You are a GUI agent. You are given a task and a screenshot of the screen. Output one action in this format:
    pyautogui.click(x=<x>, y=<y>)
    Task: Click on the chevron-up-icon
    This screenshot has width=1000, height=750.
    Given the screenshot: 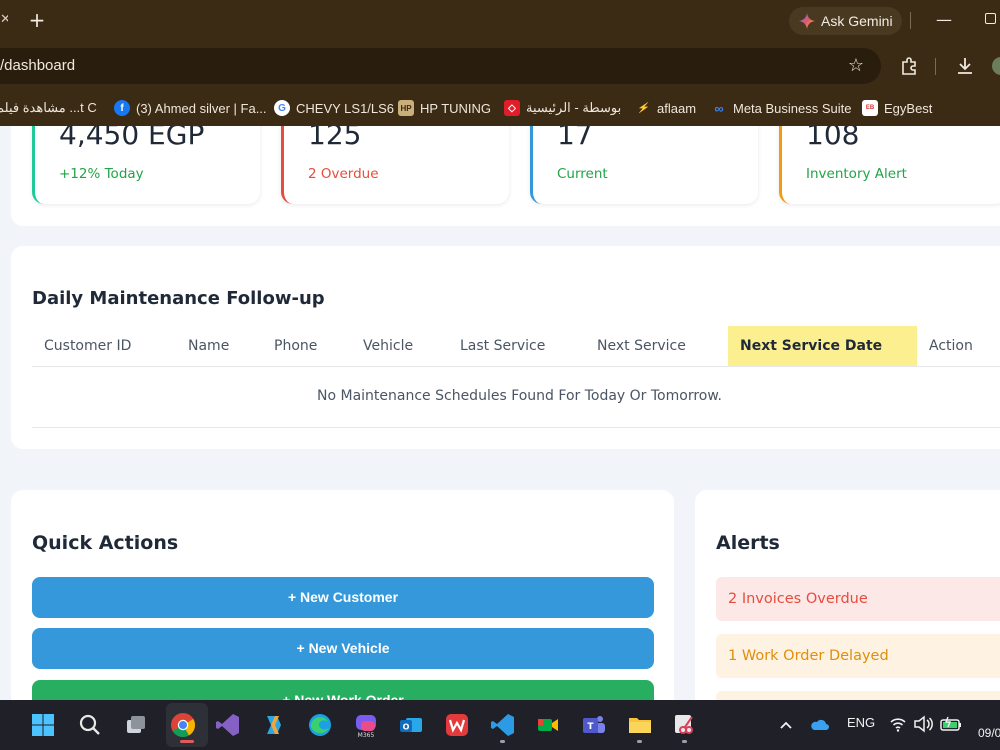 What is the action you would take?
    pyautogui.click(x=786, y=725)
    